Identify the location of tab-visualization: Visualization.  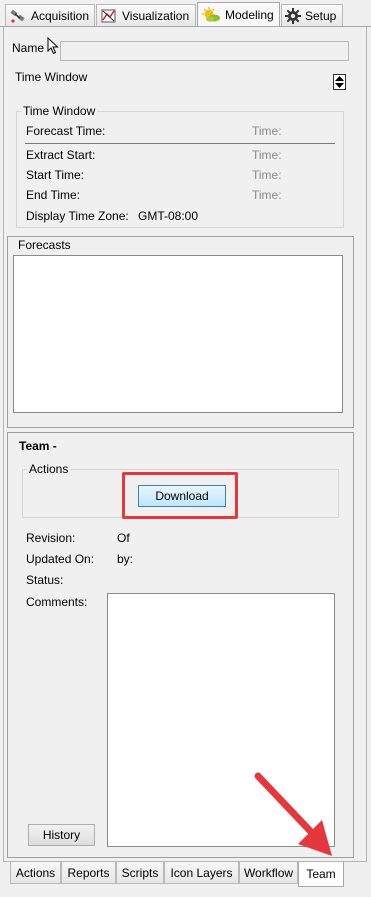
(146, 15).